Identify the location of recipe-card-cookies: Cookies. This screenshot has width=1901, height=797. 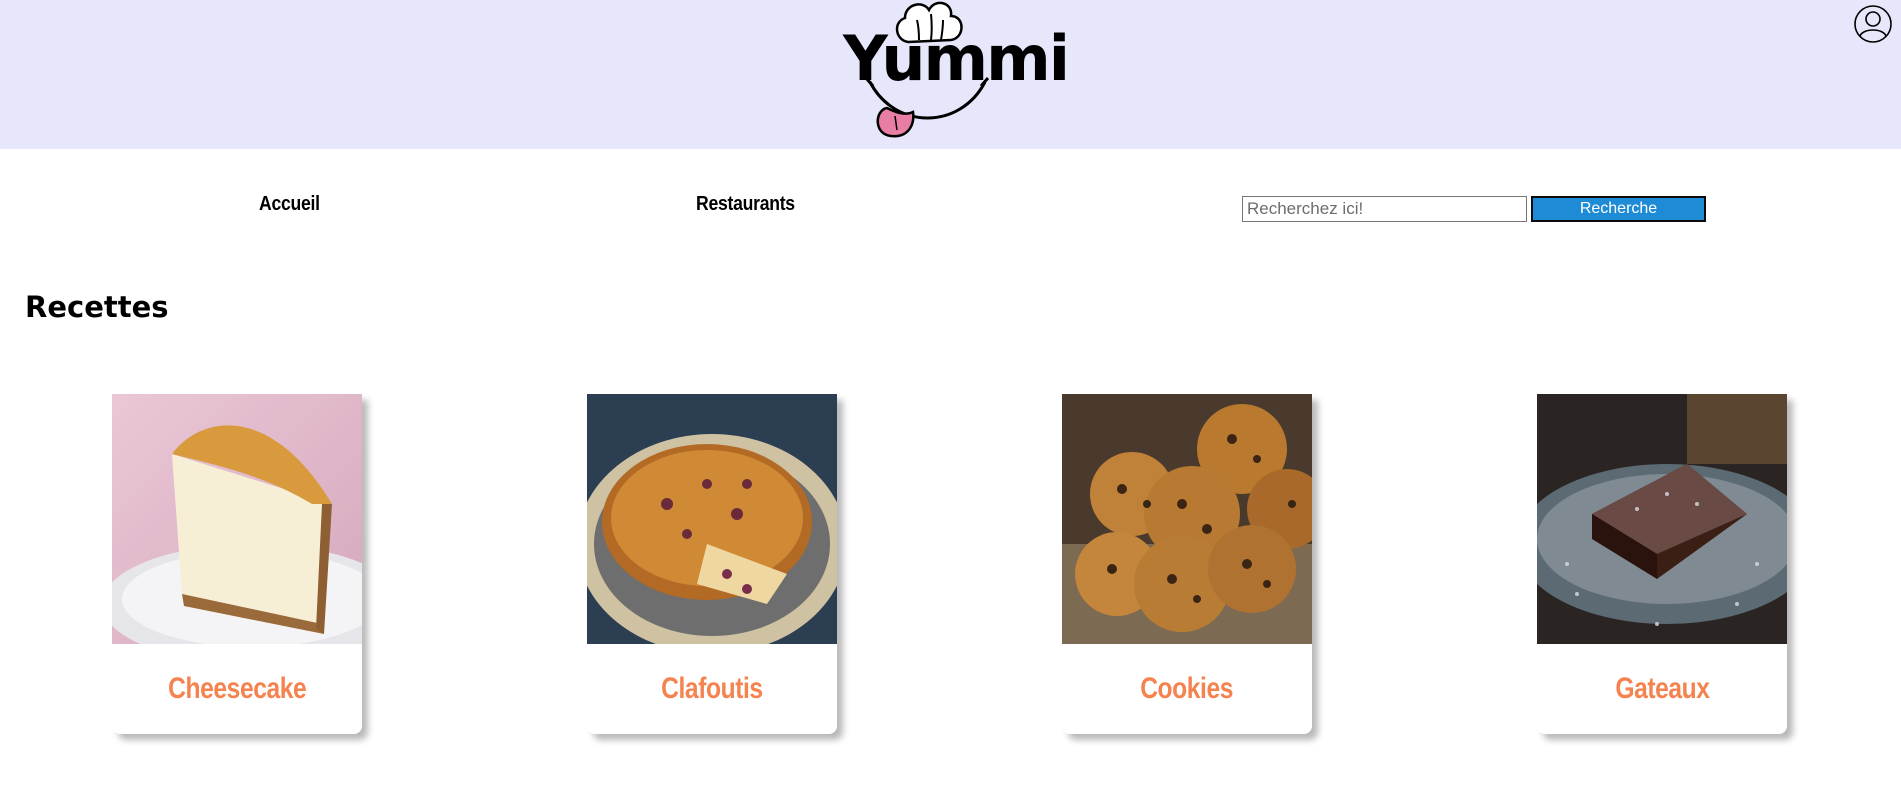
(1187, 564).